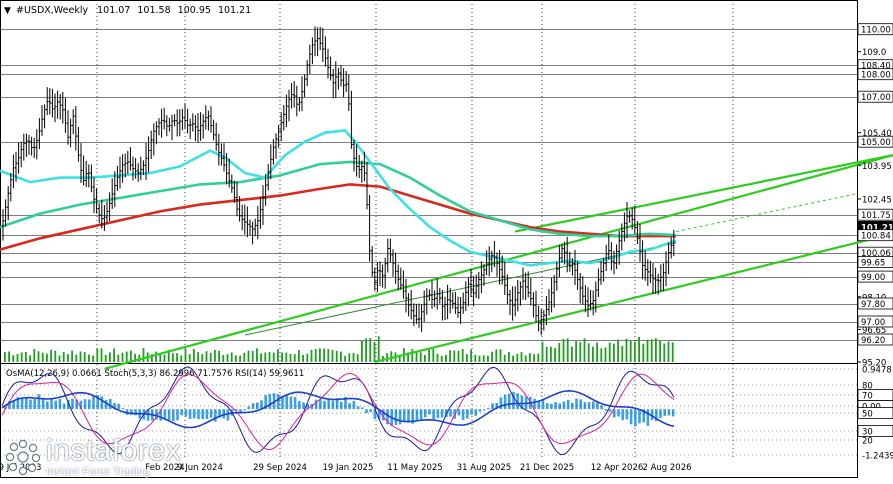 The image size is (893, 484). Describe the element at coordinates (874, 53) in the screenshot. I see `price-tick-label: 109.0` at that location.